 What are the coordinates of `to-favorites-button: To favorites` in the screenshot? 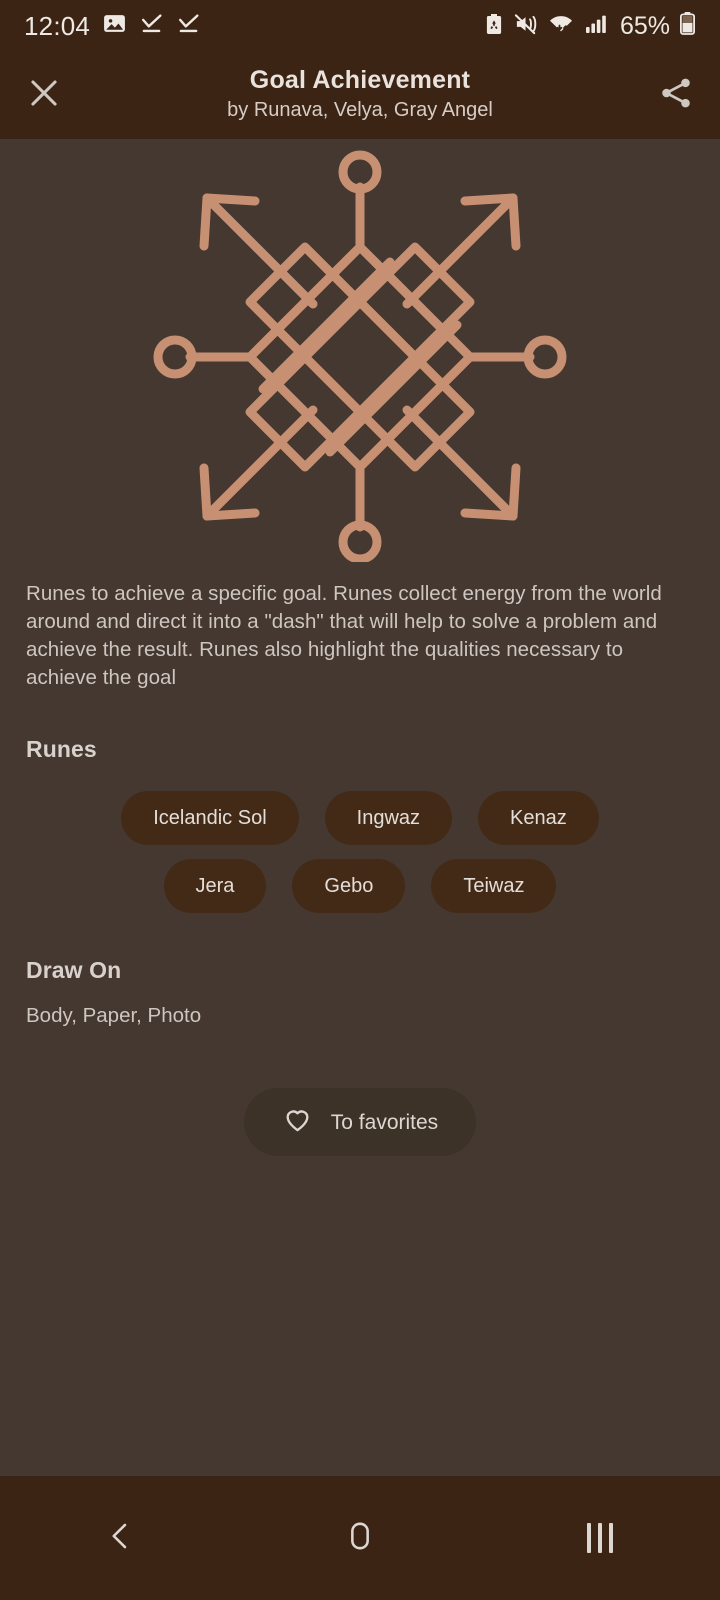 It's located at (360, 1122).